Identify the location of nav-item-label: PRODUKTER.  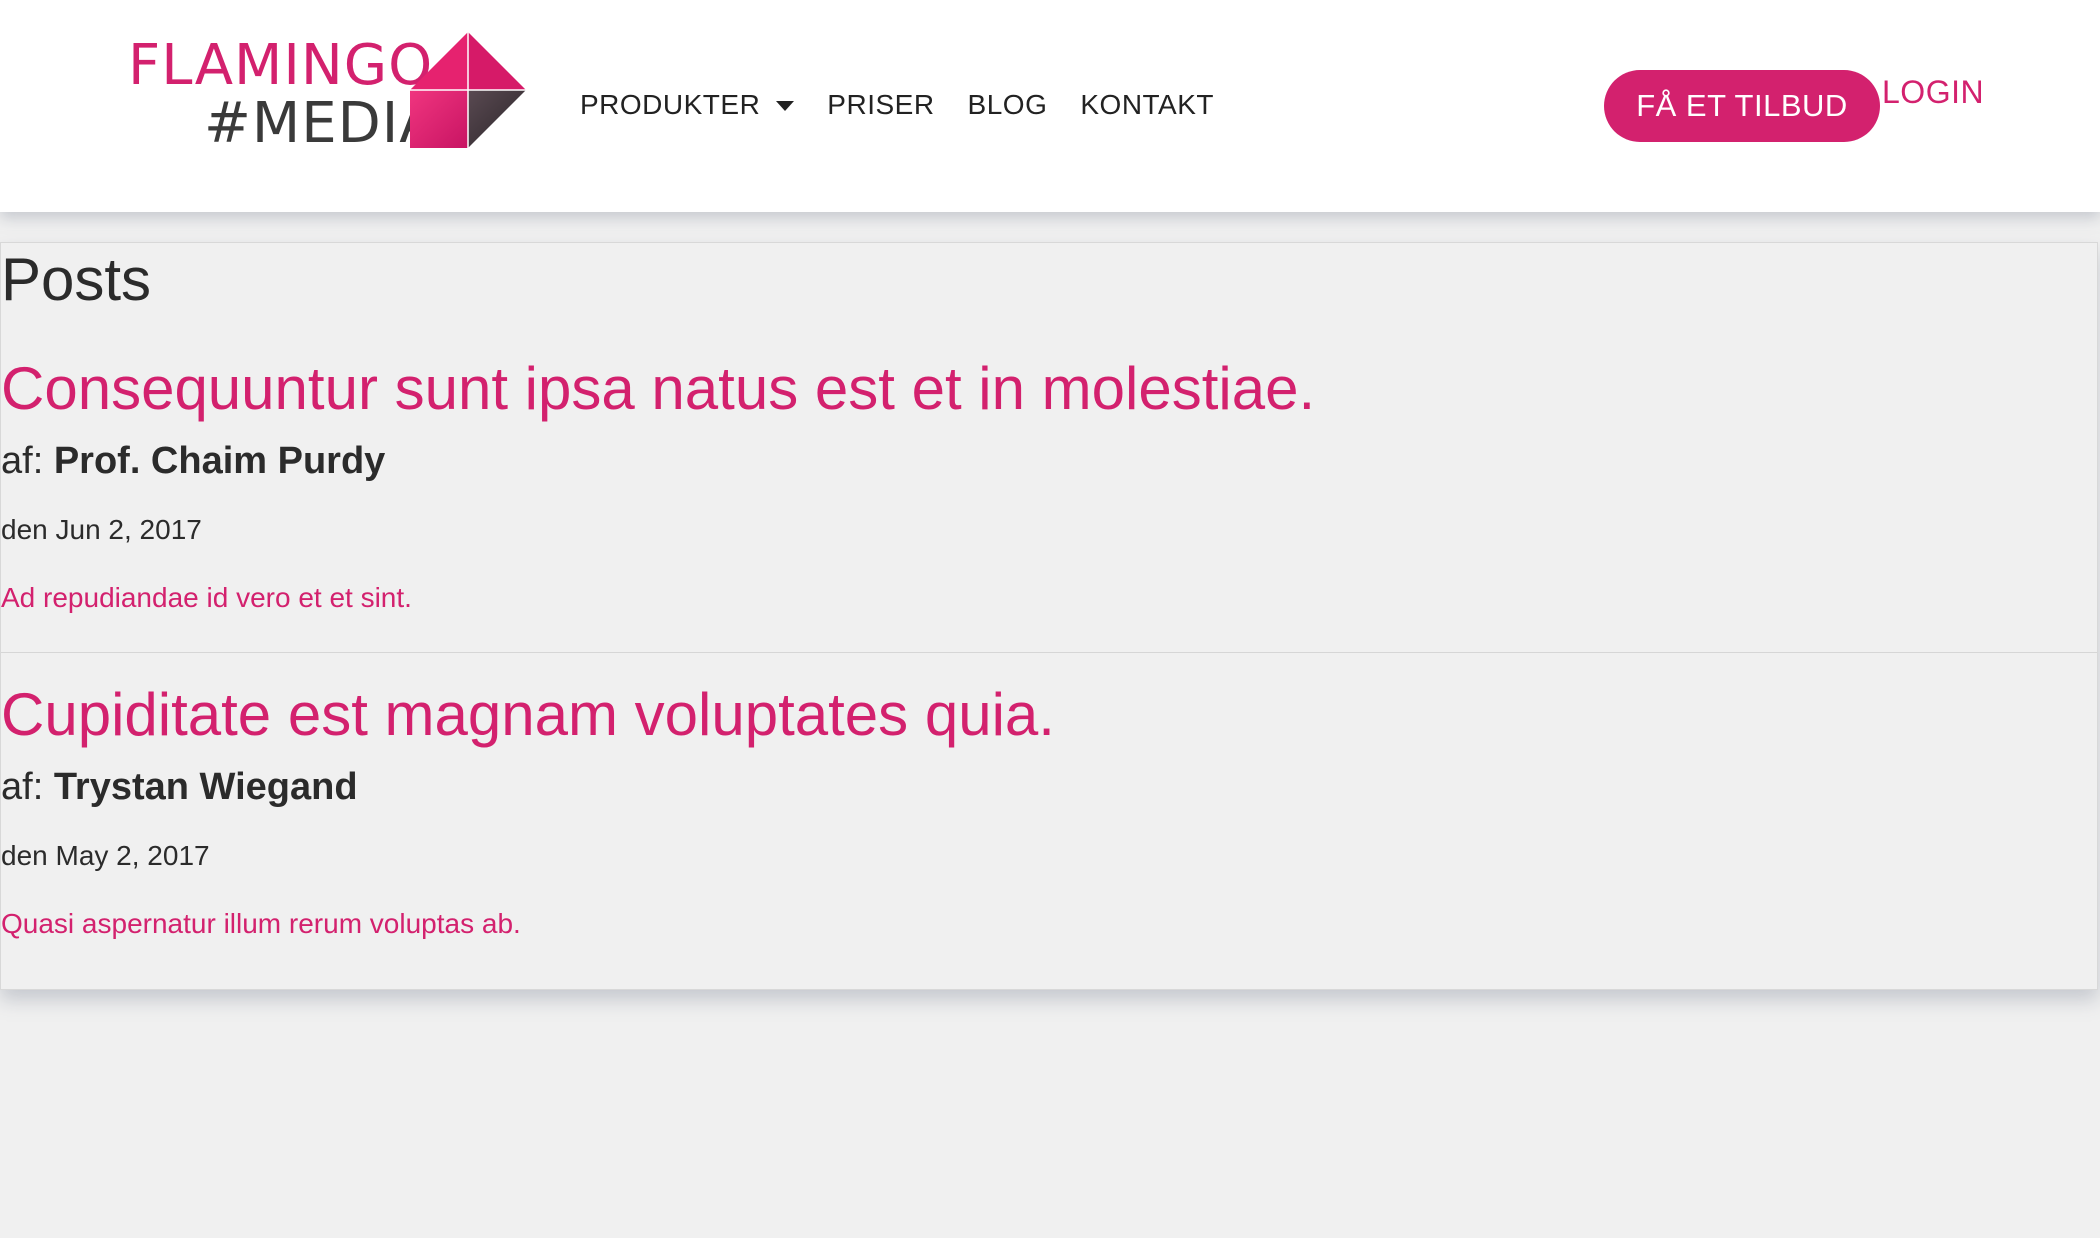
(670, 104).